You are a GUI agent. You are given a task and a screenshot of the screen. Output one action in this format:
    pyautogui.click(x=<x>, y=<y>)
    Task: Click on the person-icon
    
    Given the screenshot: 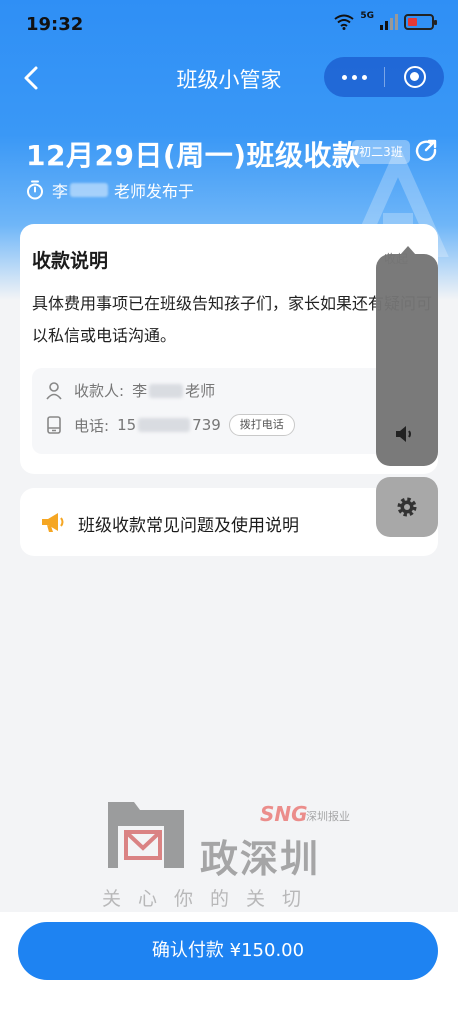 What is the action you would take?
    pyautogui.click(x=54, y=390)
    